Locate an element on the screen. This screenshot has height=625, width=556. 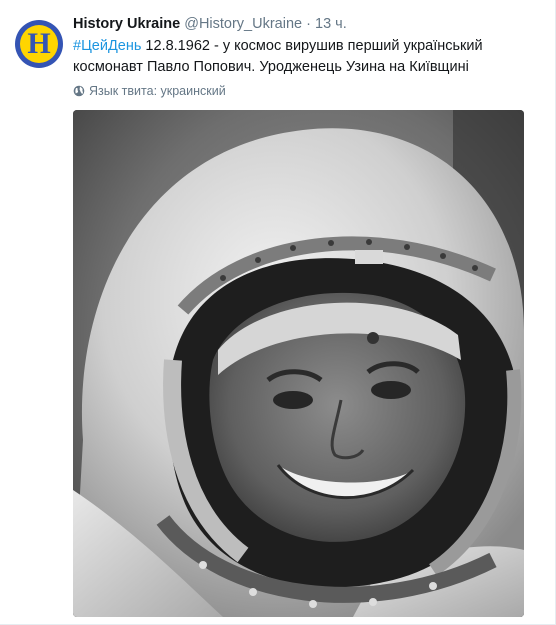
author-fullname: History Ukraine is located at coordinates (126, 24).